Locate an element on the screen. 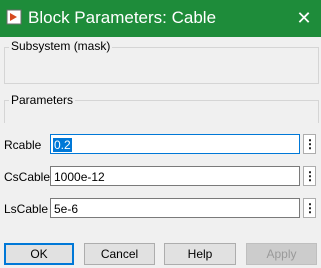 The width and height of the screenshot is (321, 268). cscable-field: 1000e-12 is located at coordinates (175, 176).